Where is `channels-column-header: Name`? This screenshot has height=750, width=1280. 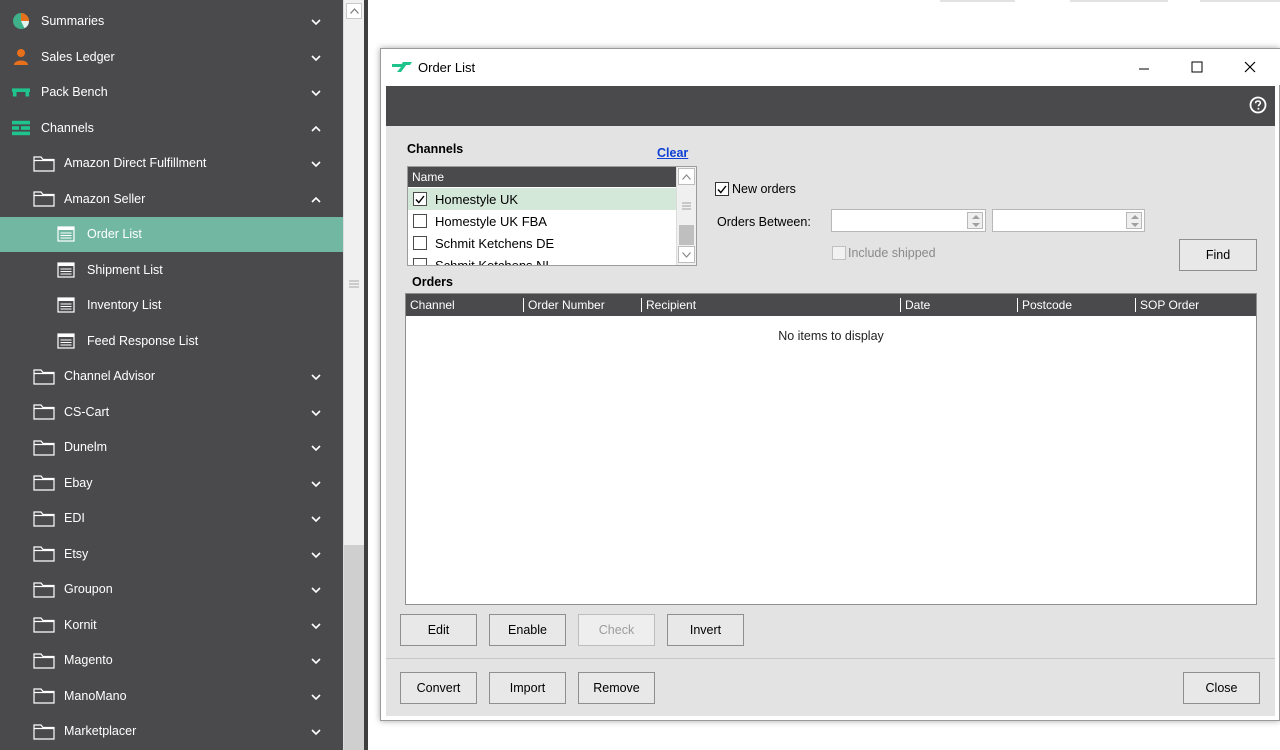 channels-column-header: Name is located at coordinates (542, 177).